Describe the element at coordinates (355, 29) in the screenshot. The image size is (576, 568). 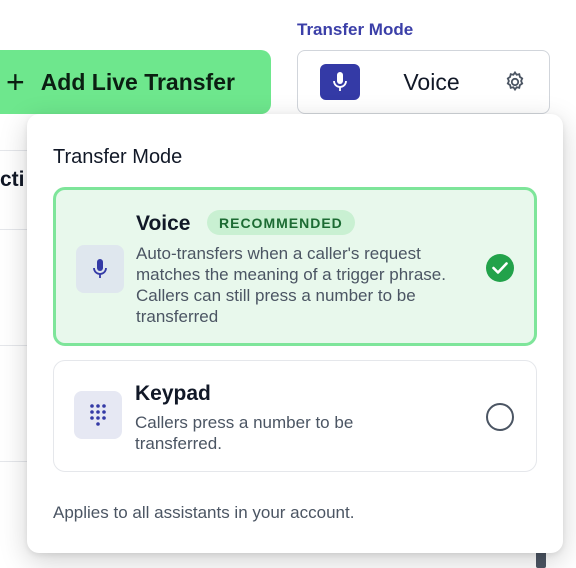
I see `transfer-mode-heading: Transfer Mode` at that location.